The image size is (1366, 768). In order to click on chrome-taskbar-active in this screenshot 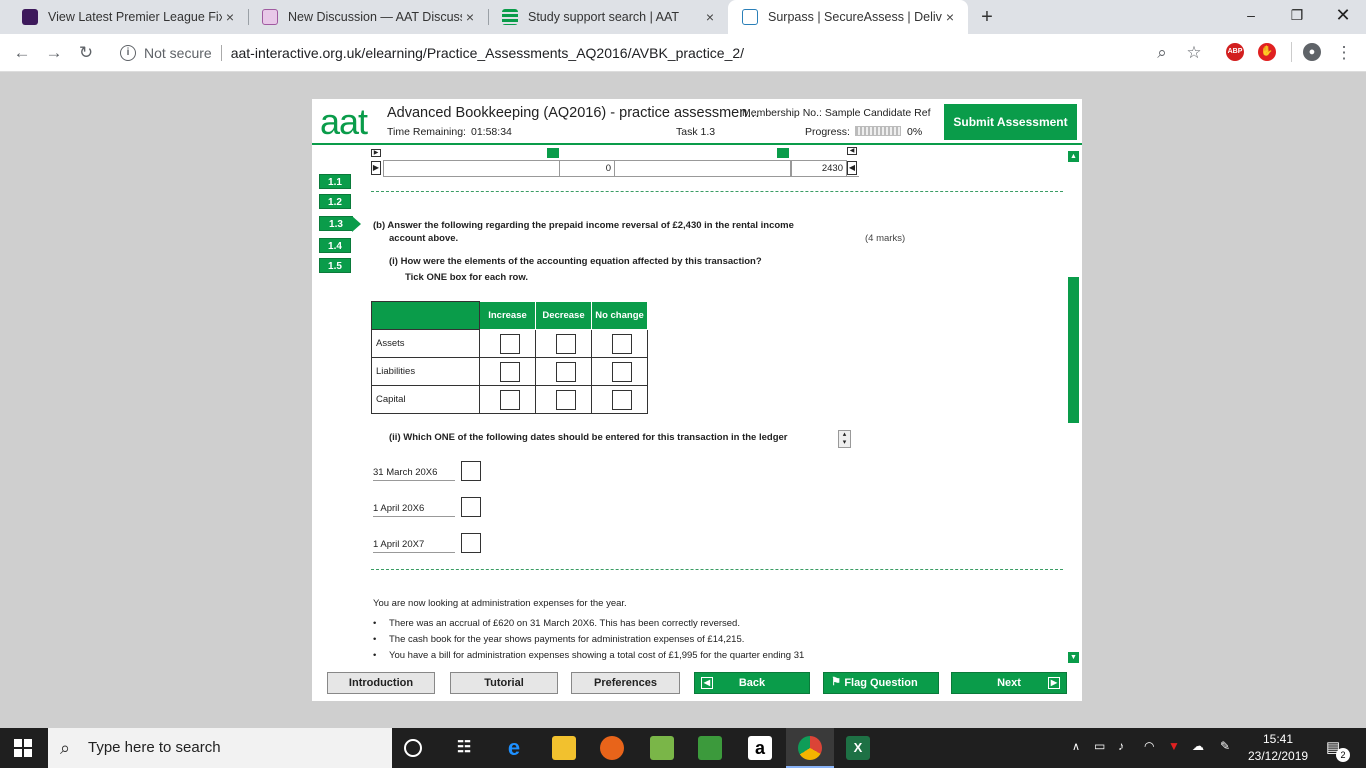, I will do `click(810, 748)`.